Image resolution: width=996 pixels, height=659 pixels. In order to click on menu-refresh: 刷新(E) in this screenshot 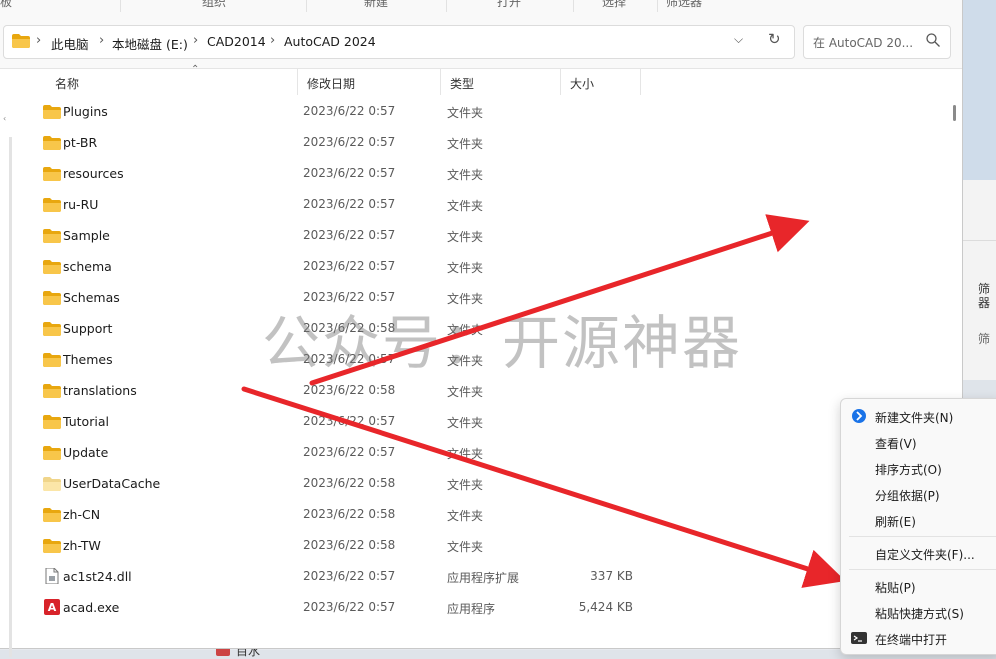, I will do `click(895, 521)`.